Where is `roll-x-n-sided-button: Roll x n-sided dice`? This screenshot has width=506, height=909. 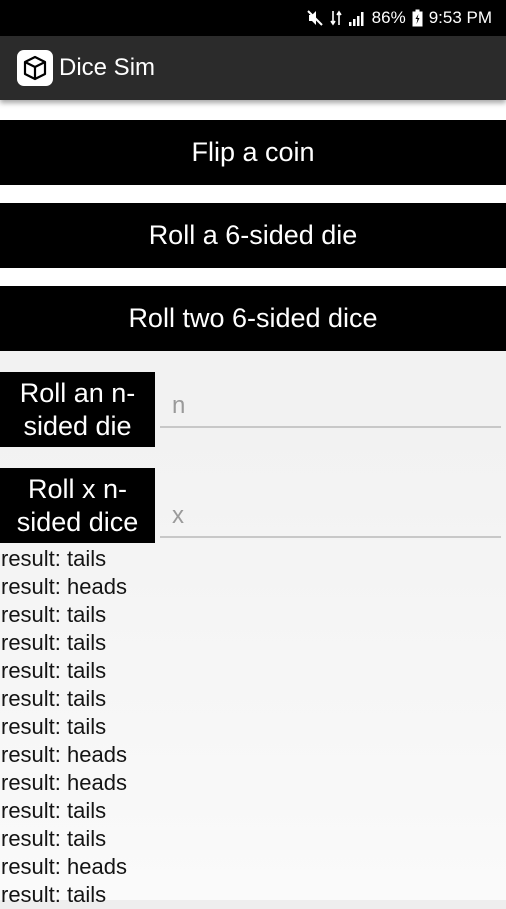 roll-x-n-sided-button: Roll x n-sided dice is located at coordinates (77, 505).